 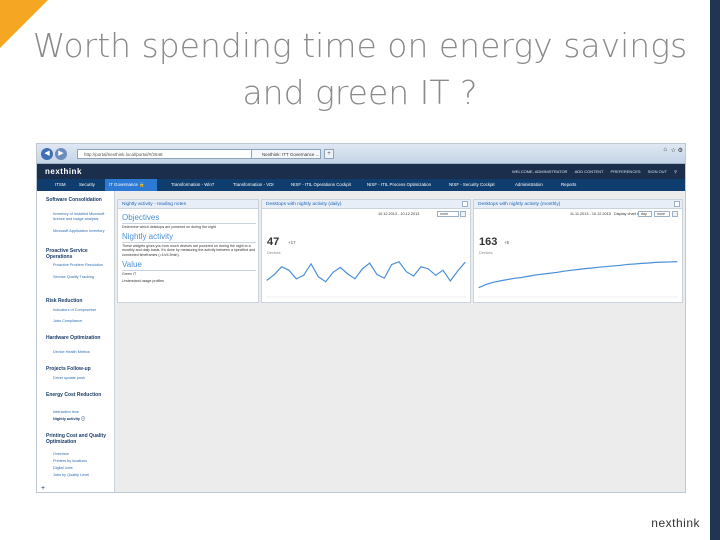 I want to click on sidebar-group-risk-reduction: Risk Reduction, so click(x=78, y=301).